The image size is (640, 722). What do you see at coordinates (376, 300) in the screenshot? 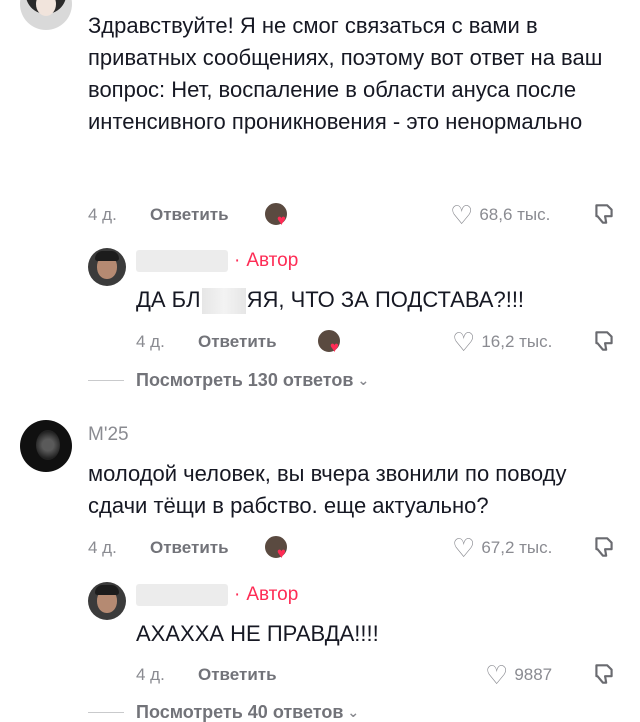
I see `reply-text: ДА БЛ ЯЯ, ЧТО ЗА ПОДСТАВА?!!!` at bounding box center [376, 300].